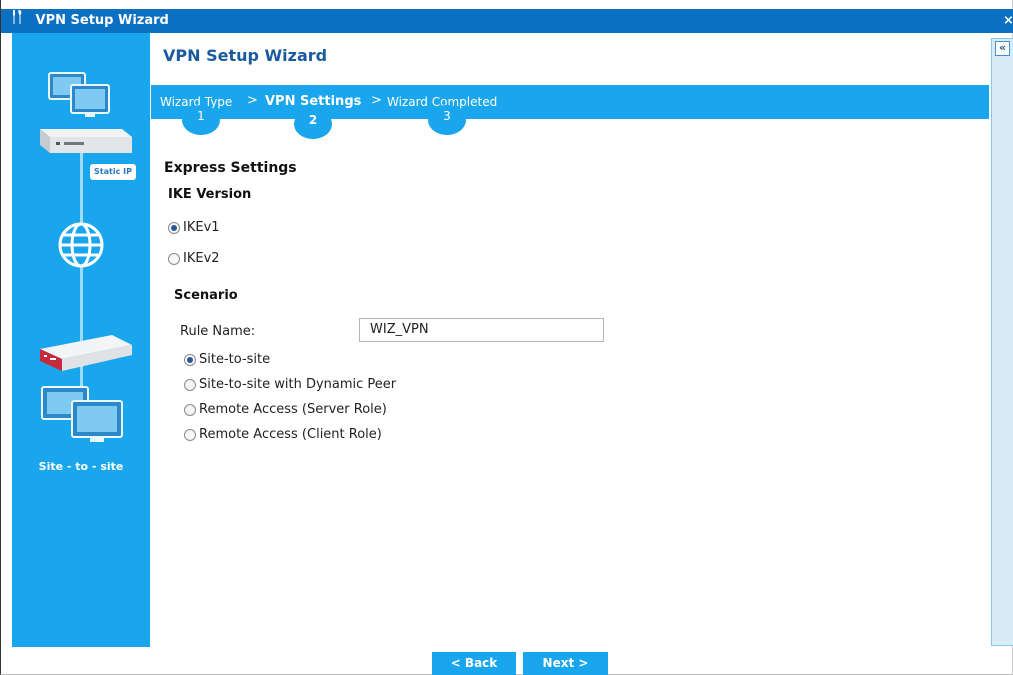 The height and width of the screenshot is (675, 1013). Describe the element at coordinates (474, 663) in the screenshot. I see `back-button: < Back` at that location.